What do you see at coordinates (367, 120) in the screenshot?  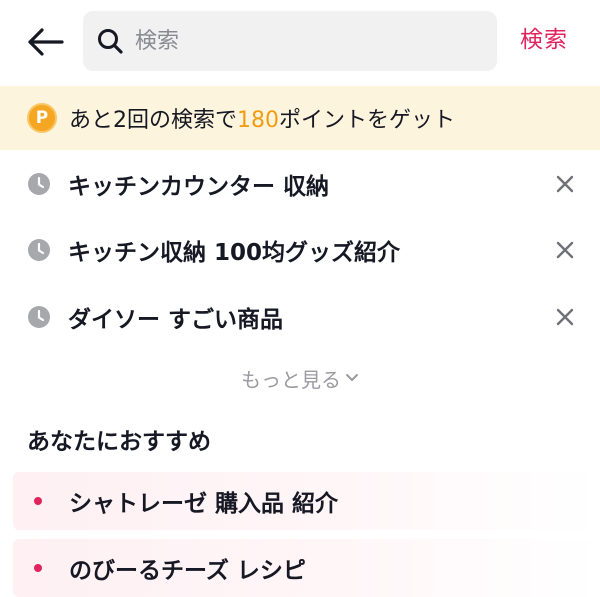 I see `points-banner-suffix: ポイントをゲット` at bounding box center [367, 120].